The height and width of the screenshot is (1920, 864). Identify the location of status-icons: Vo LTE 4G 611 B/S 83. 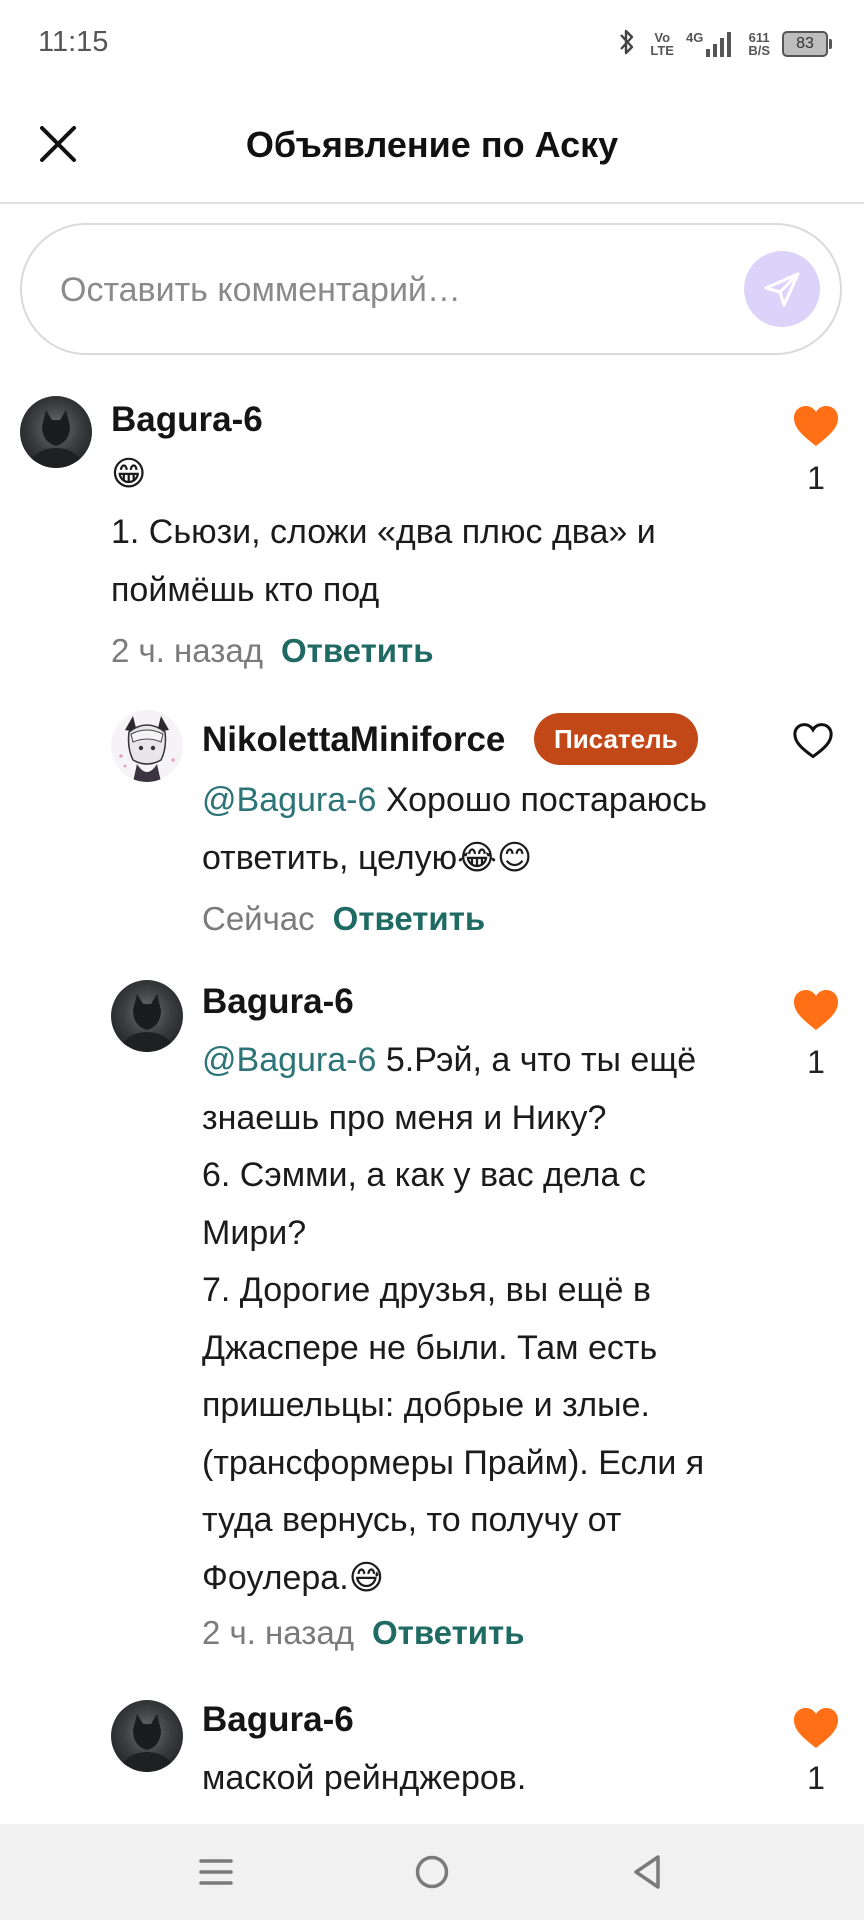
(724, 44).